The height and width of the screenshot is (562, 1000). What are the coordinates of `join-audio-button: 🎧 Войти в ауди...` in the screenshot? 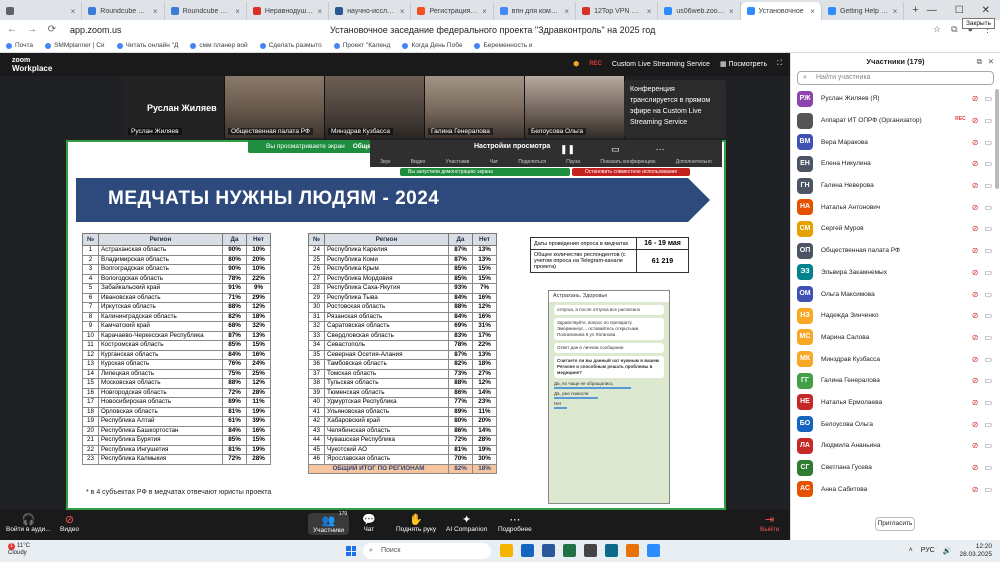 It's located at (28, 523).